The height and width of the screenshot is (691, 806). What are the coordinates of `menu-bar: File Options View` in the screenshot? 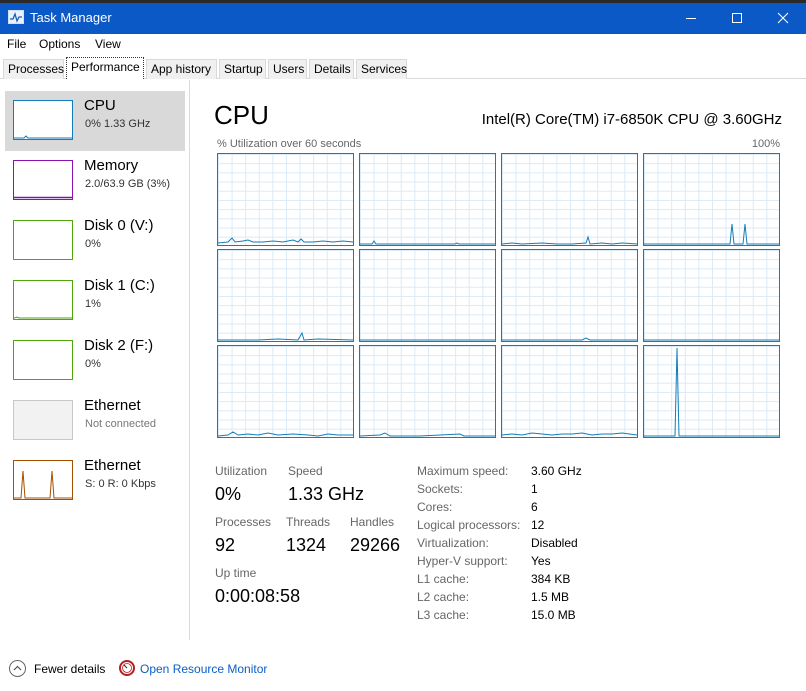 It's located at (403, 44).